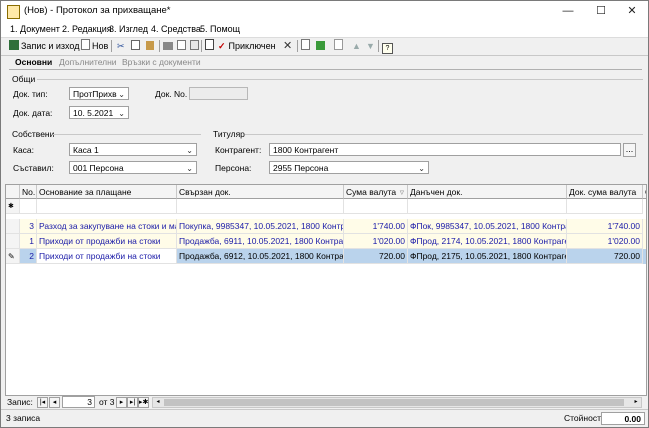 This screenshot has width=649, height=428. What do you see at coordinates (605, 226) in the screenshot?
I see `doc-amount-cell: 1'740.00` at bounding box center [605, 226].